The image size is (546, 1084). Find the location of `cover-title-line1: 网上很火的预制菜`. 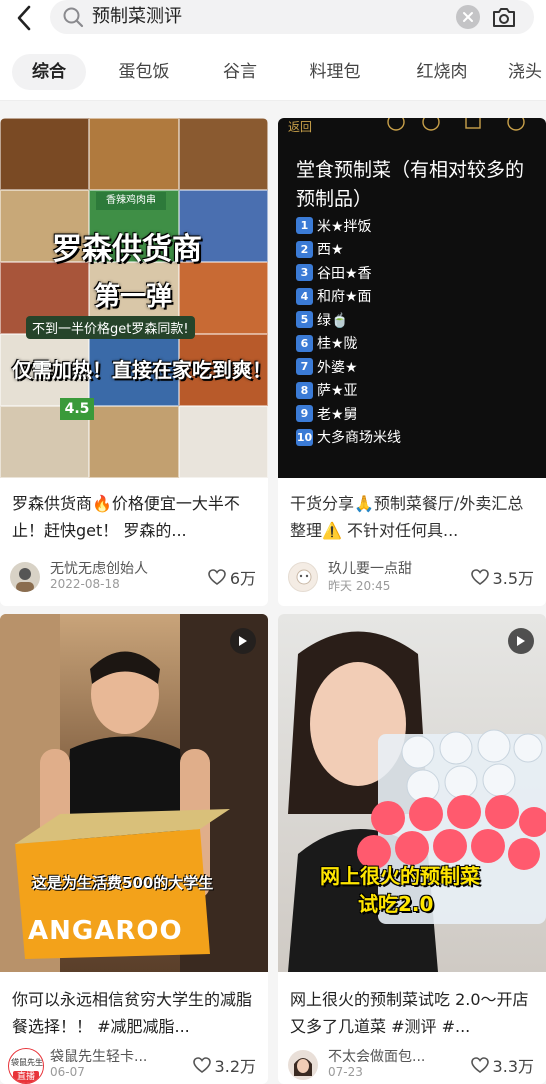

cover-title-line1: 网上很火的预制菜 is located at coordinates (400, 876).